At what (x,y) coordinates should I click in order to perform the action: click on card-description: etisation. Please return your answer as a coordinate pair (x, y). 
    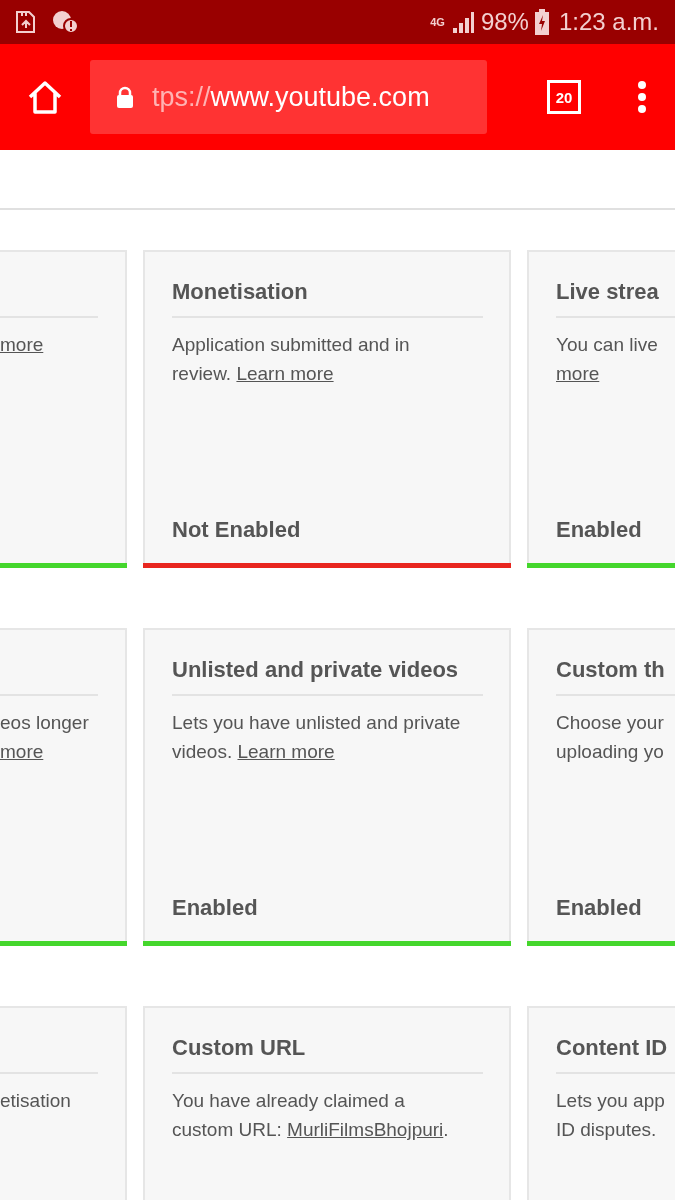
    Looking at the image, I should click on (35, 1100).